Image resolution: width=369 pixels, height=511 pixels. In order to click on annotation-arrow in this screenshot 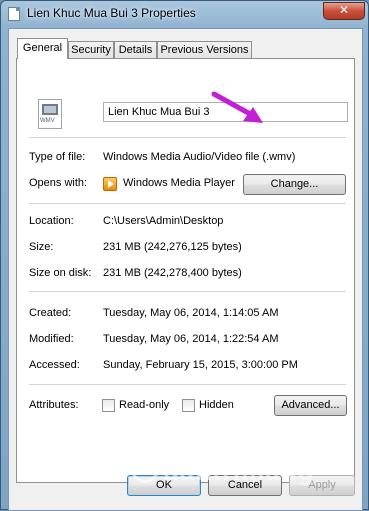, I will do `click(237, 107)`.